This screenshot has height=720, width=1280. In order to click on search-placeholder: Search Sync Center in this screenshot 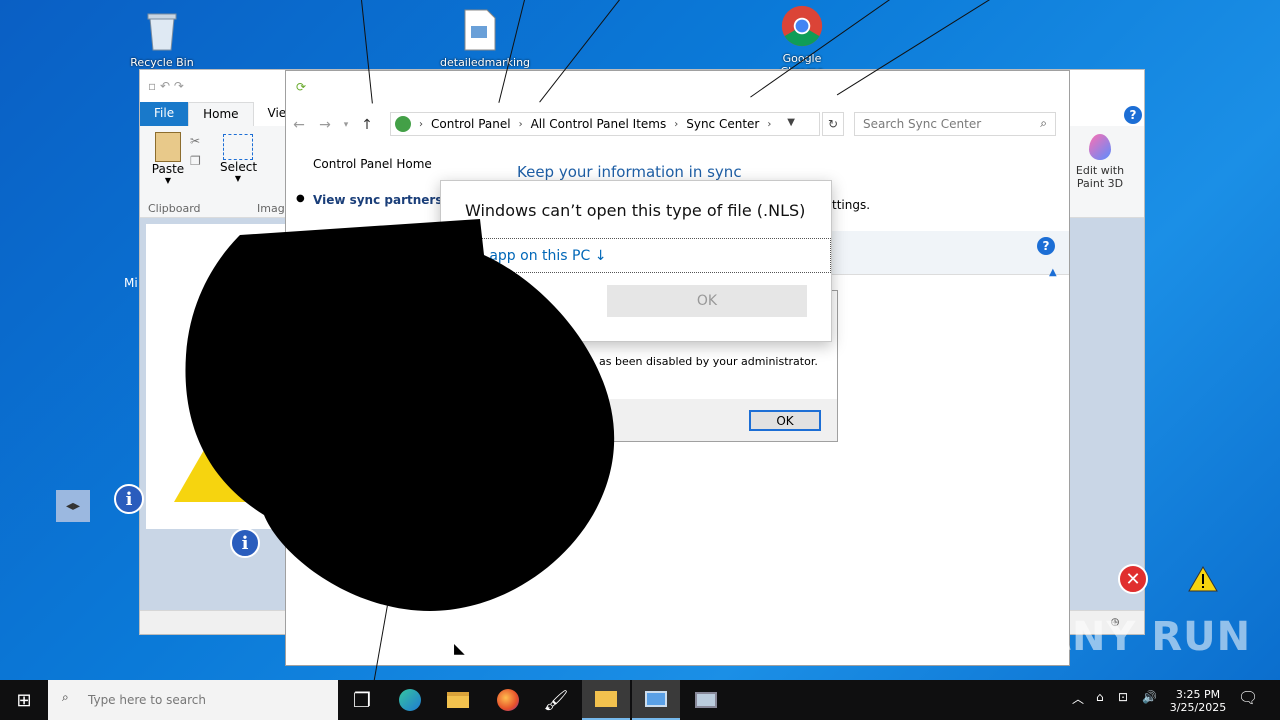, I will do `click(922, 124)`.